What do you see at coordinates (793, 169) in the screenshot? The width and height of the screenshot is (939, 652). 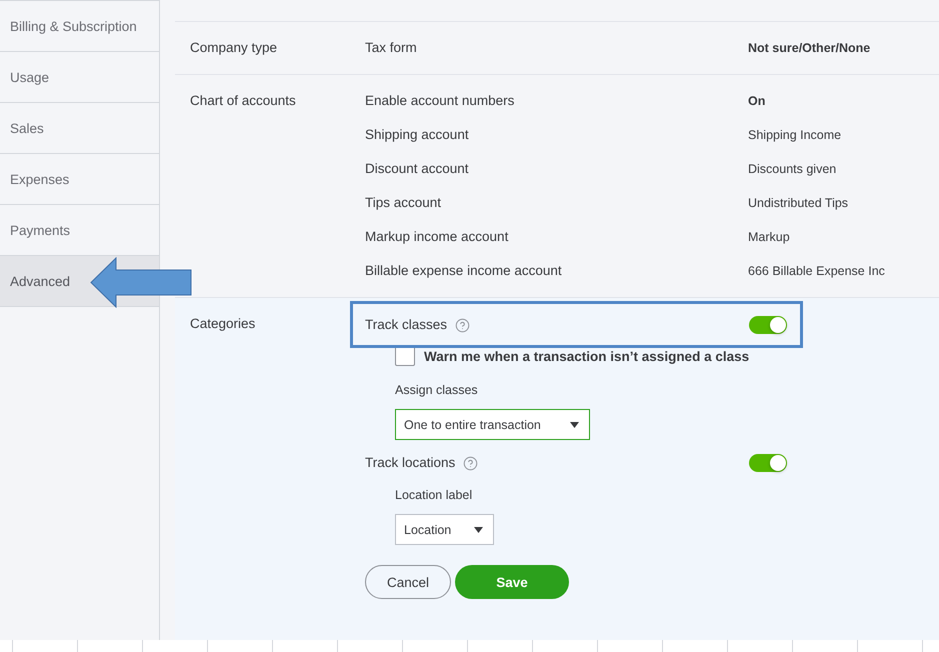 I see `setting-value: Discounts given` at bounding box center [793, 169].